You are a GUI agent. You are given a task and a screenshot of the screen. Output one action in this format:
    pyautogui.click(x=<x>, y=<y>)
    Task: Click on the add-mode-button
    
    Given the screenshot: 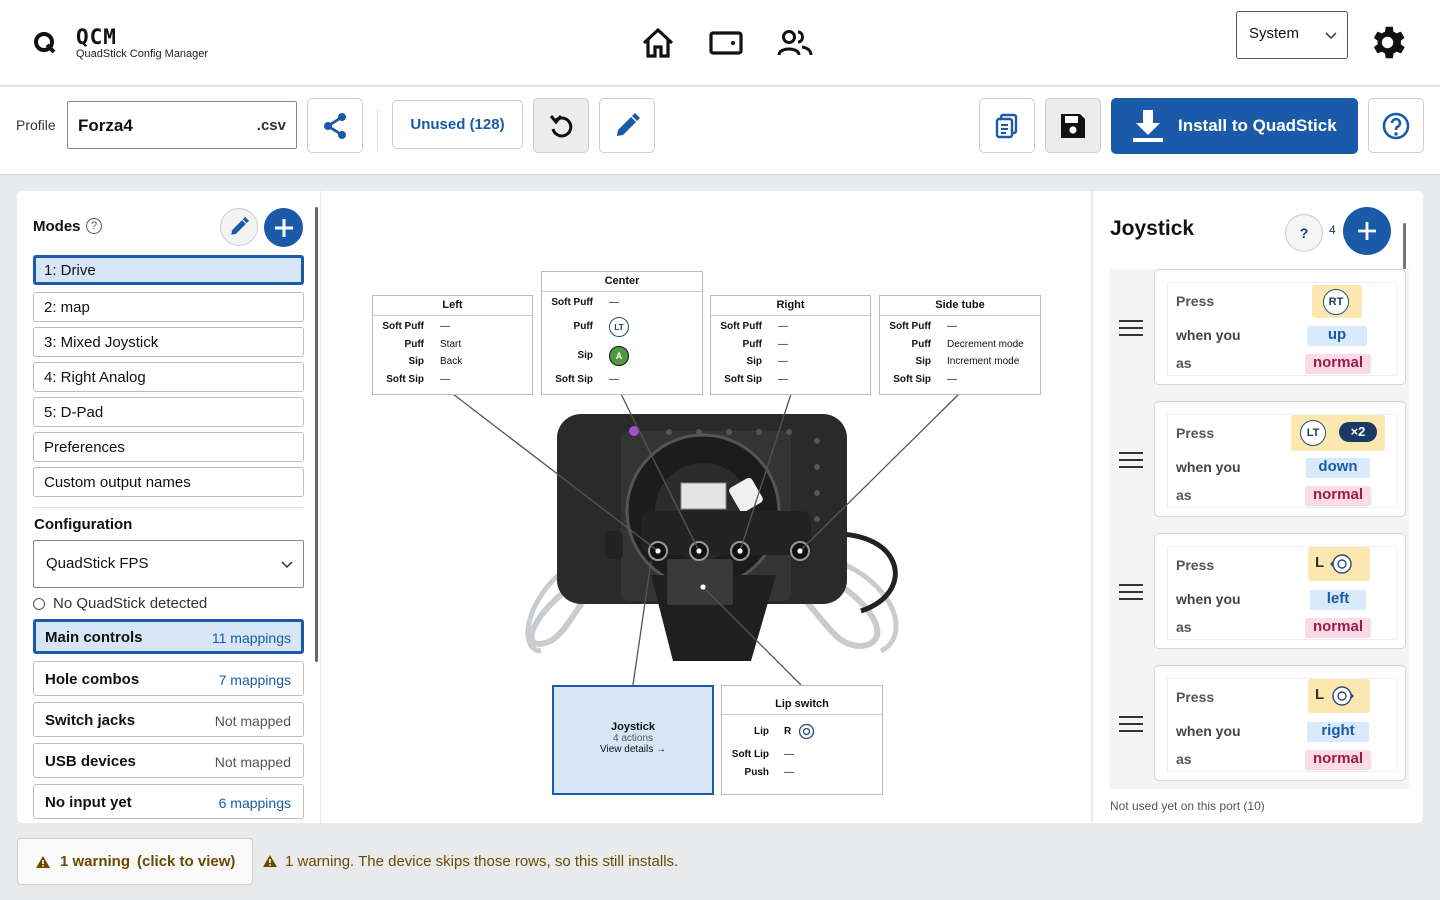 What is the action you would take?
    pyautogui.click(x=283, y=227)
    